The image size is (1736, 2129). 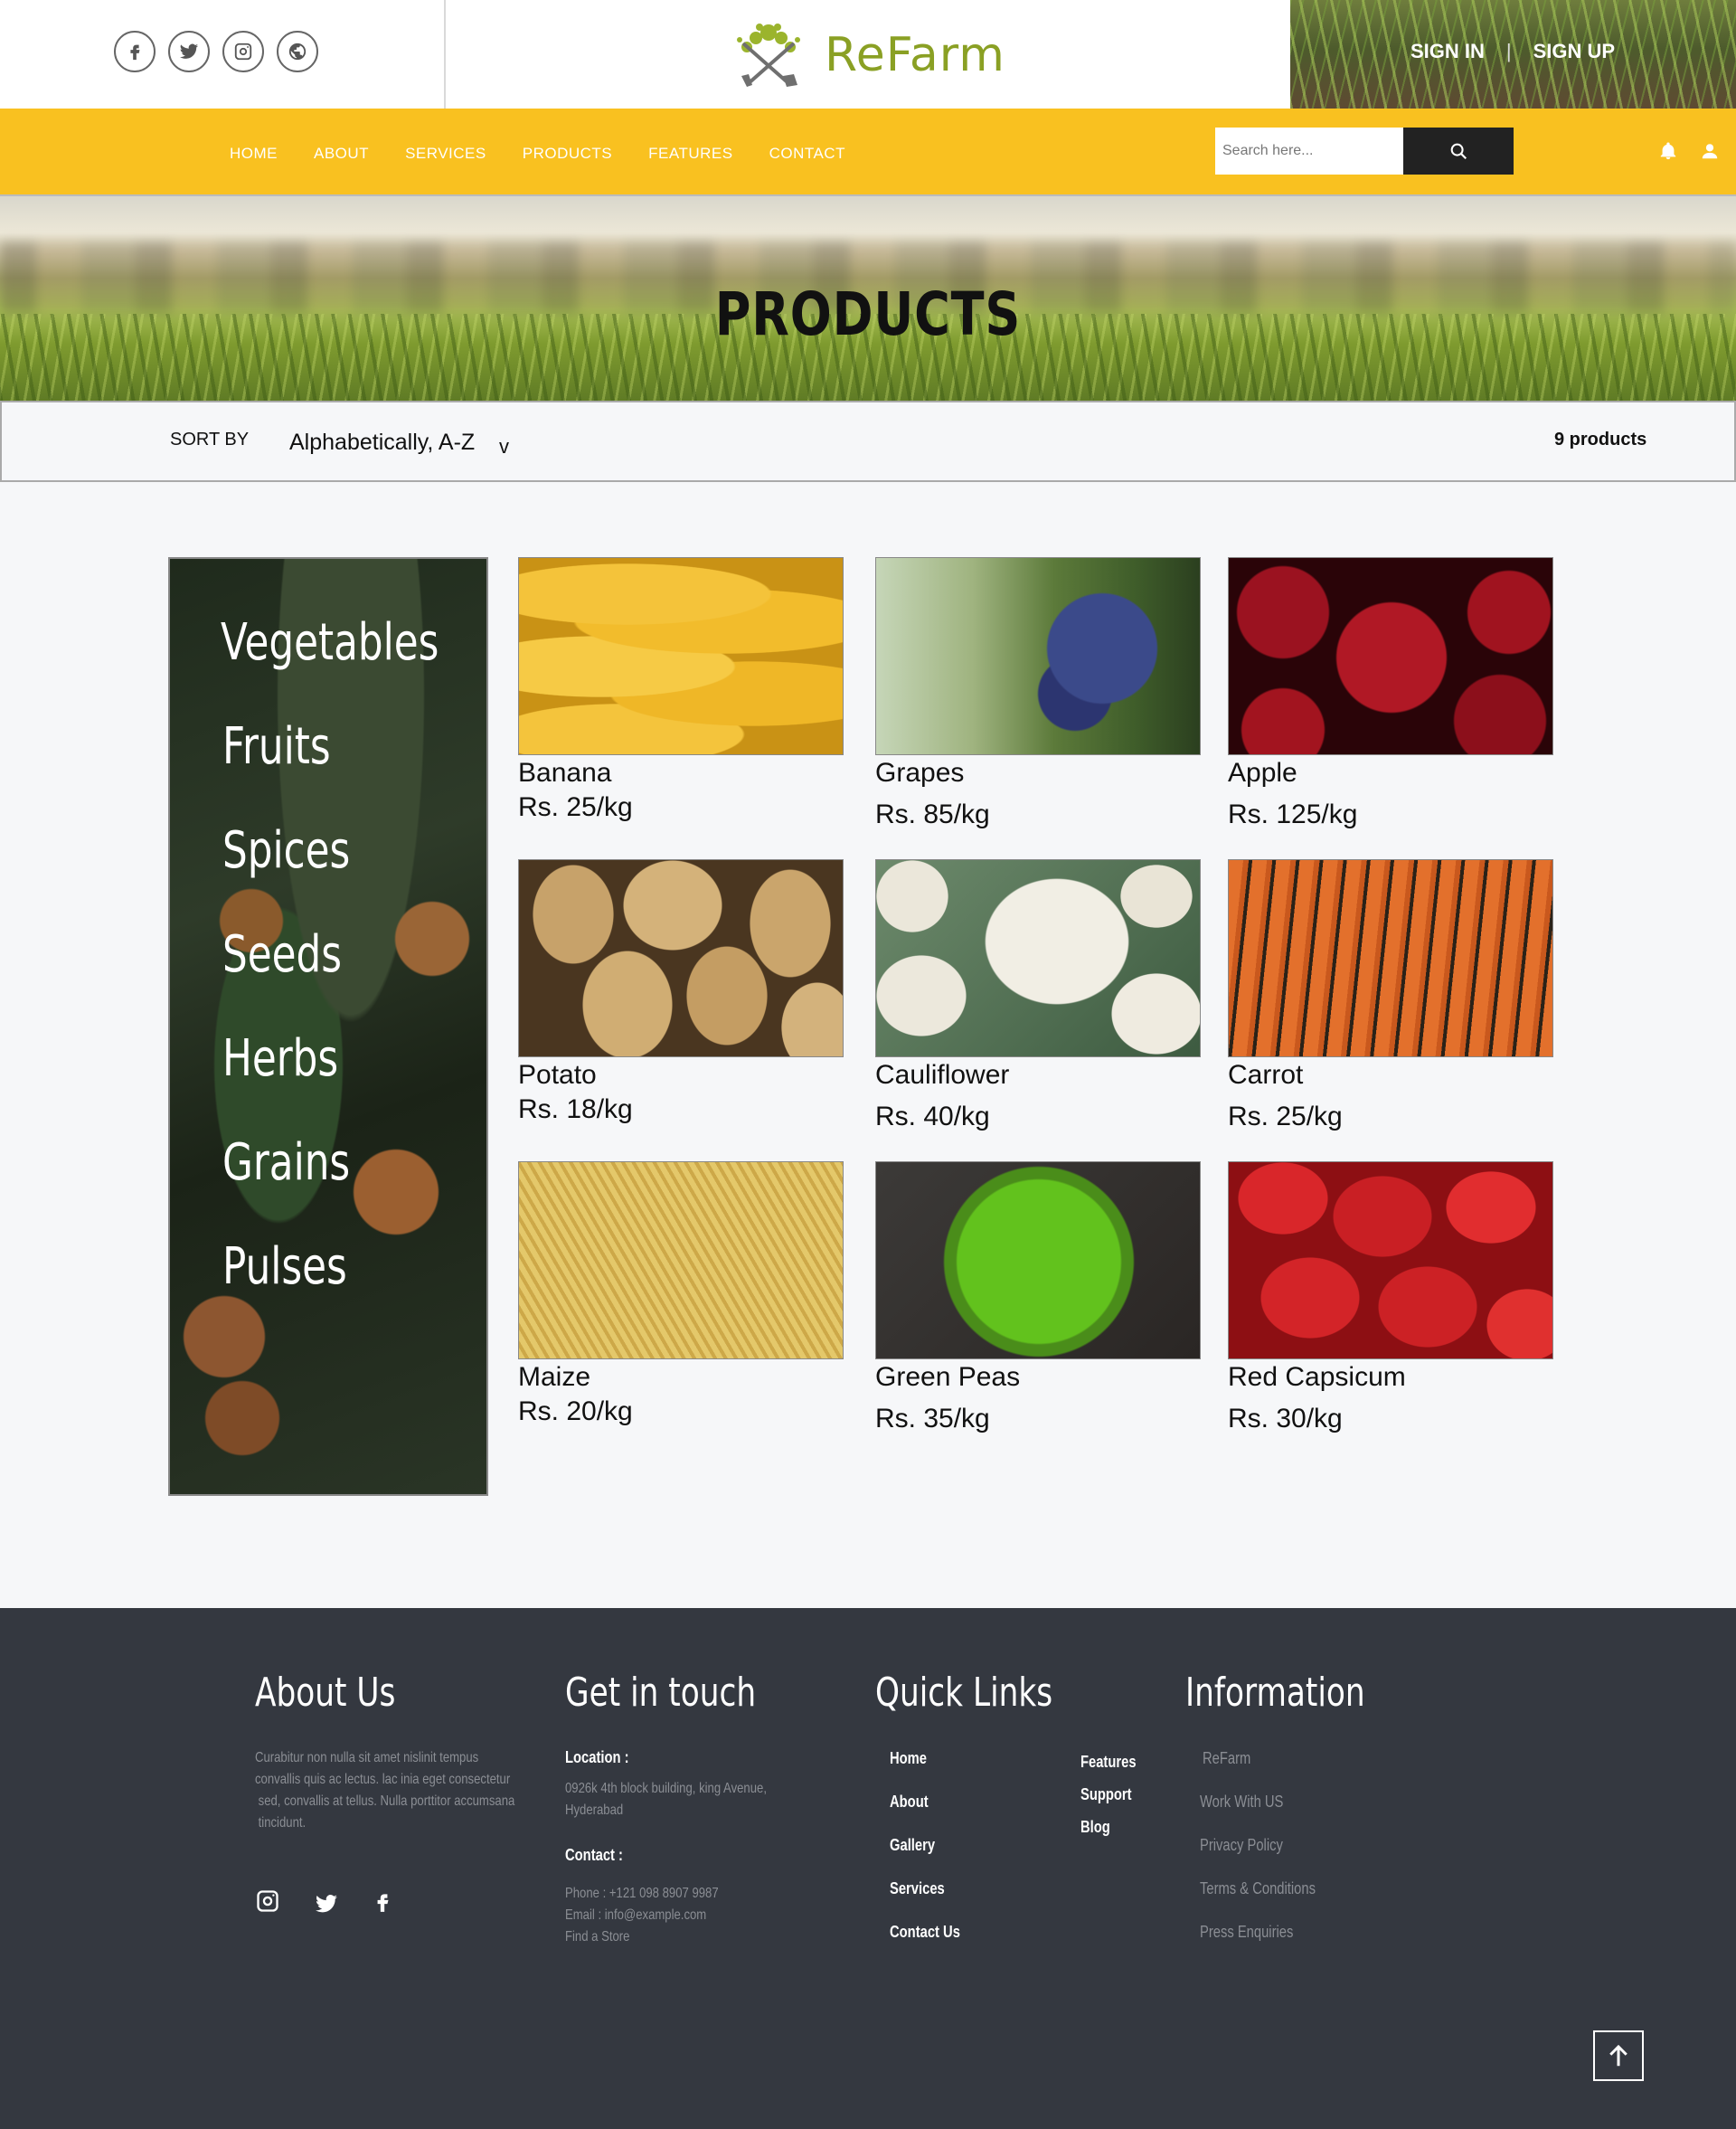 What do you see at coordinates (948, 1377) in the screenshot?
I see `product-name: Green Peas` at bounding box center [948, 1377].